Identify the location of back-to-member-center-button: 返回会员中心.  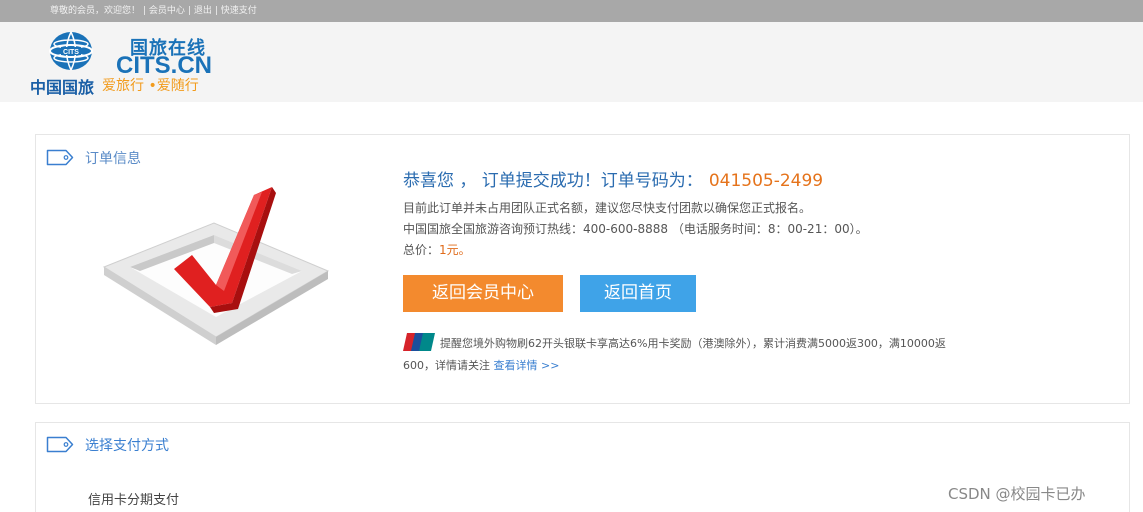
(483, 293).